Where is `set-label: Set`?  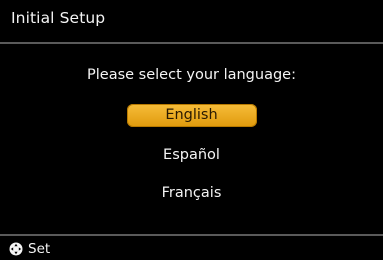 set-label: Set is located at coordinates (39, 249).